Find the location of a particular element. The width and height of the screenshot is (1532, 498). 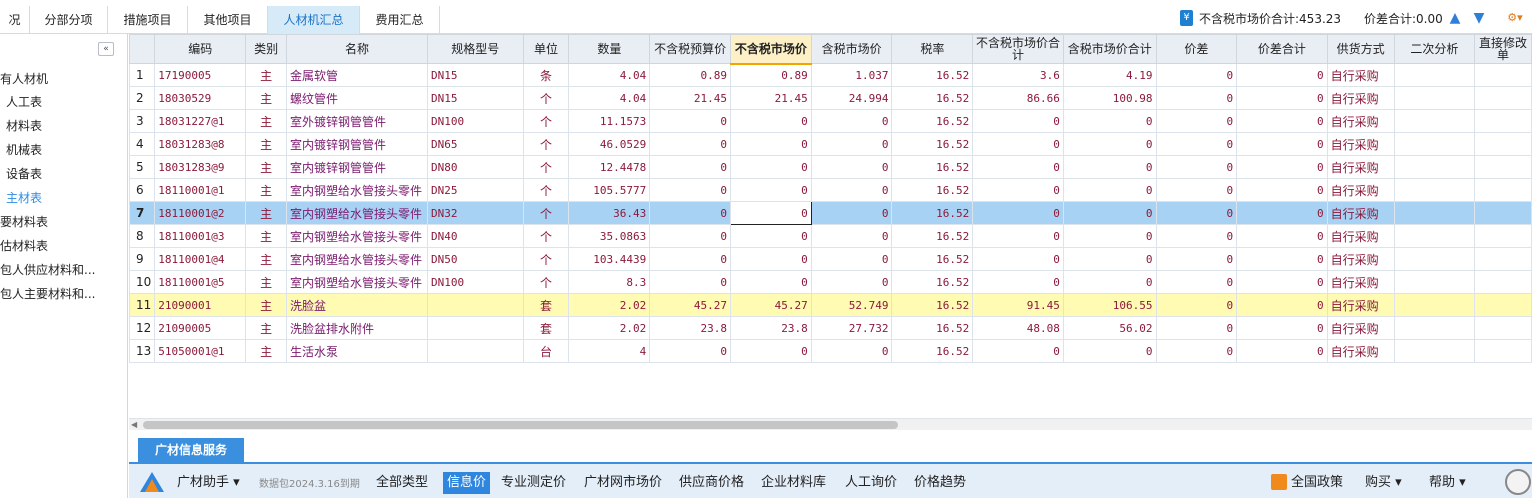

row-index: 12 is located at coordinates (142, 328).